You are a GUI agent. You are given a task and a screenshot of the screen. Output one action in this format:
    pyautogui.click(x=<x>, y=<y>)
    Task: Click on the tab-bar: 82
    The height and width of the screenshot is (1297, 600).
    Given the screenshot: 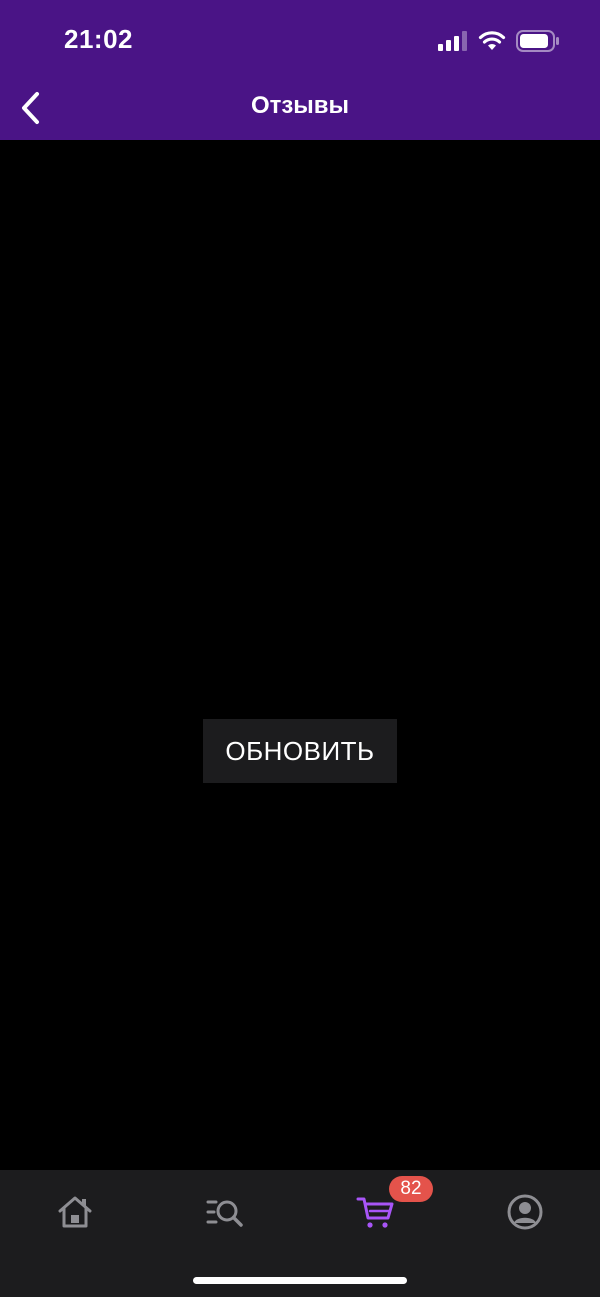 What is the action you would take?
    pyautogui.click(x=300, y=1233)
    